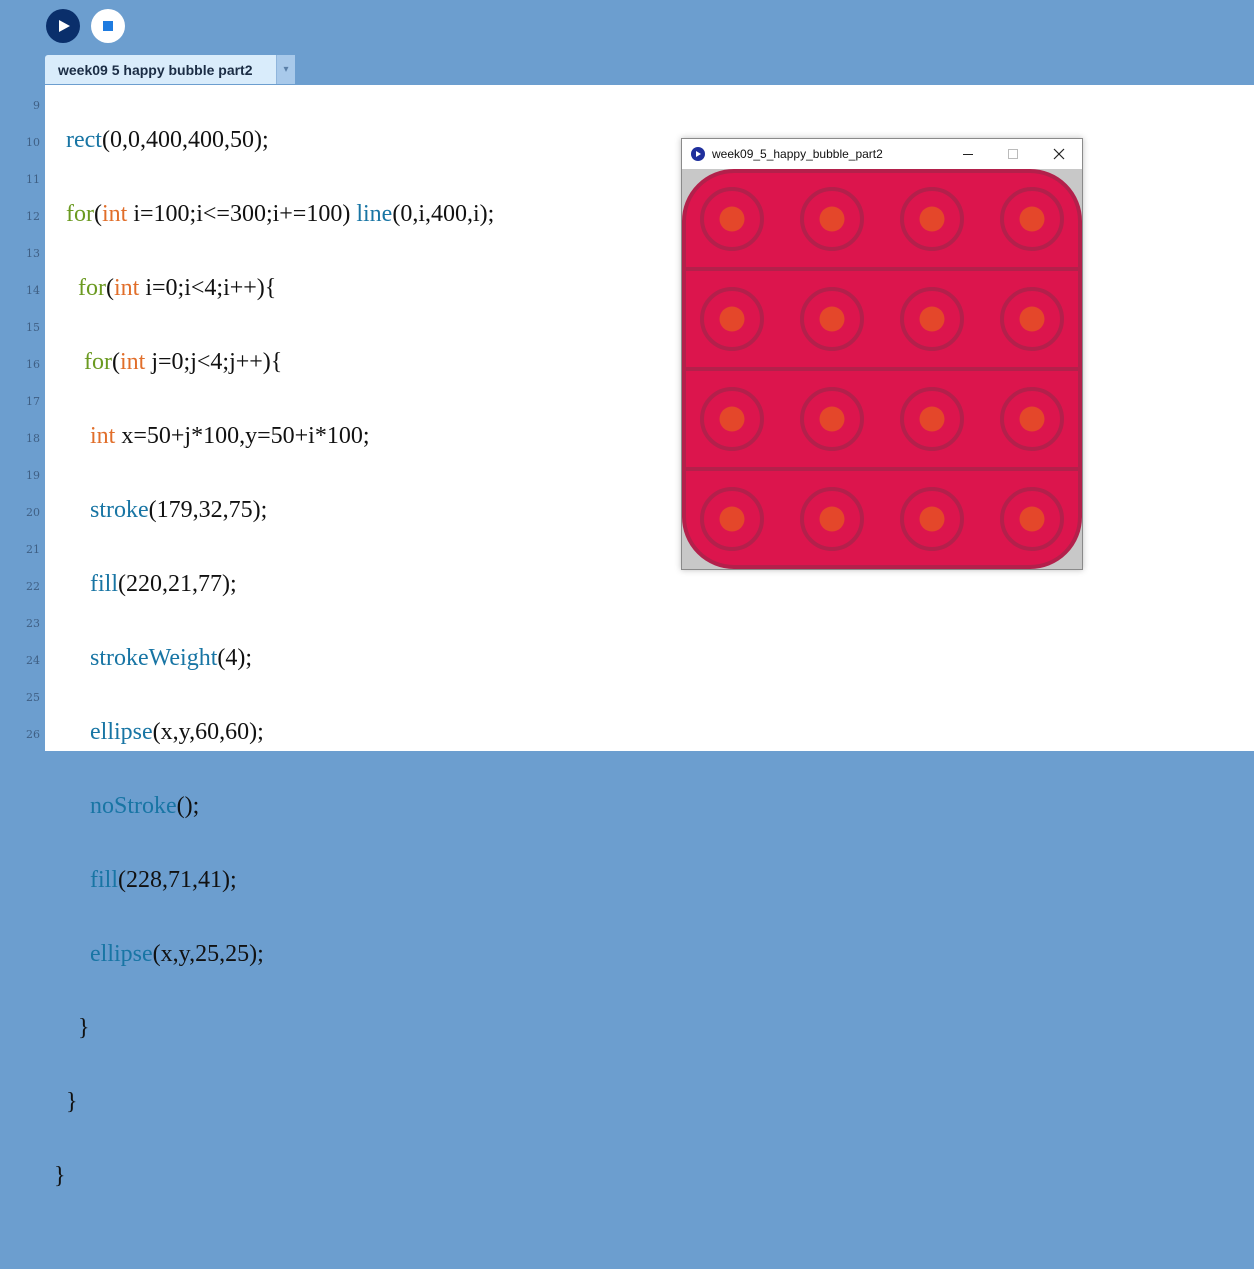  I want to click on stop-button, so click(108, 26).